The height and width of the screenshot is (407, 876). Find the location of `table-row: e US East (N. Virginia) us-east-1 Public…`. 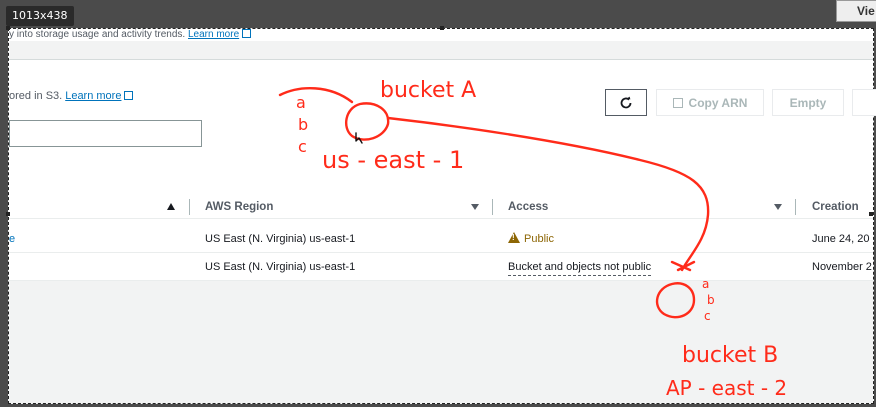

table-row: e US East (N. Virginia) us-east-1 Public… is located at coordinates (441, 239).